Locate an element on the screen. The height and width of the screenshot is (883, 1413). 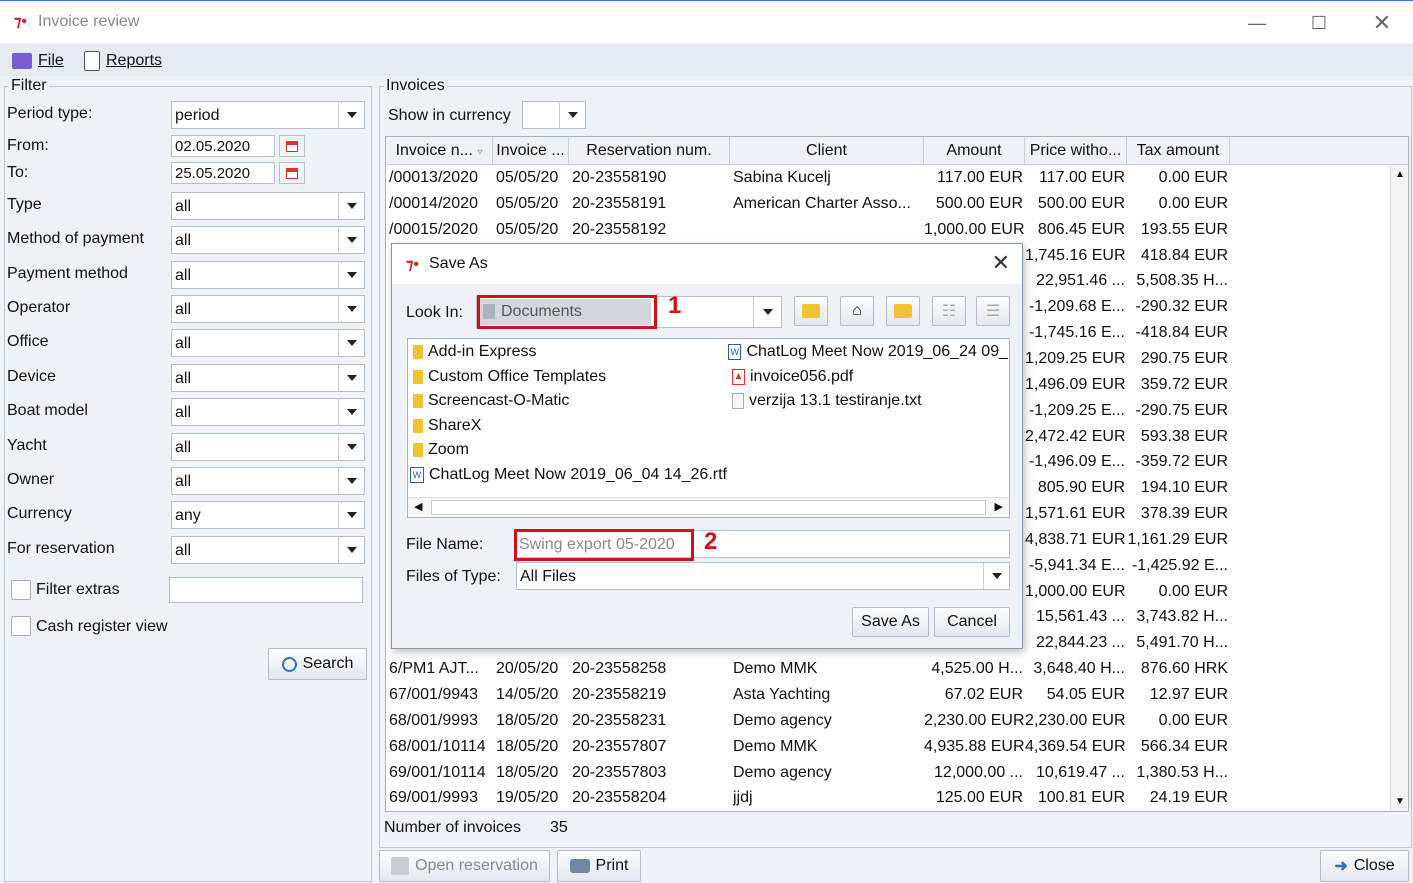
up-folder-button is located at coordinates (811, 311).